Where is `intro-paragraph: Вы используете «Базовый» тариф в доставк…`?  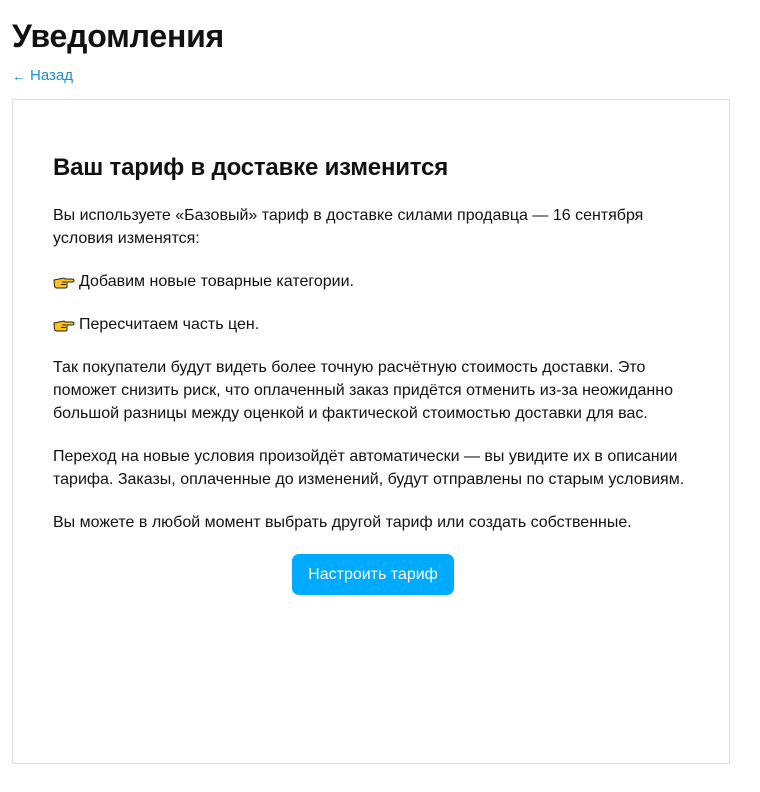 intro-paragraph: Вы используете «Базовый» тариф в доставк… is located at coordinates (348, 227).